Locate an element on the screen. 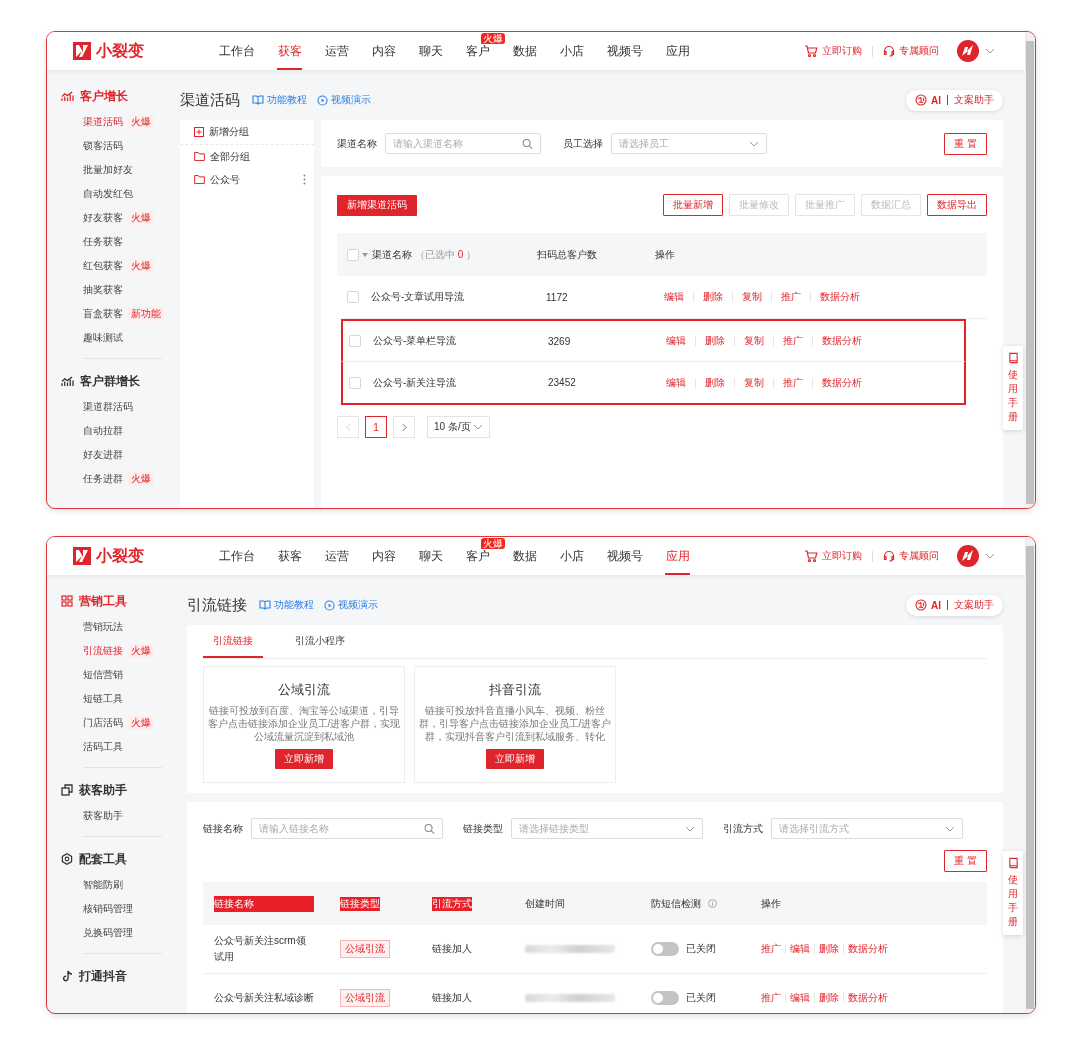 This screenshot has width=1080, height=1044. add-group-link: 新增分组 is located at coordinates (229, 132).